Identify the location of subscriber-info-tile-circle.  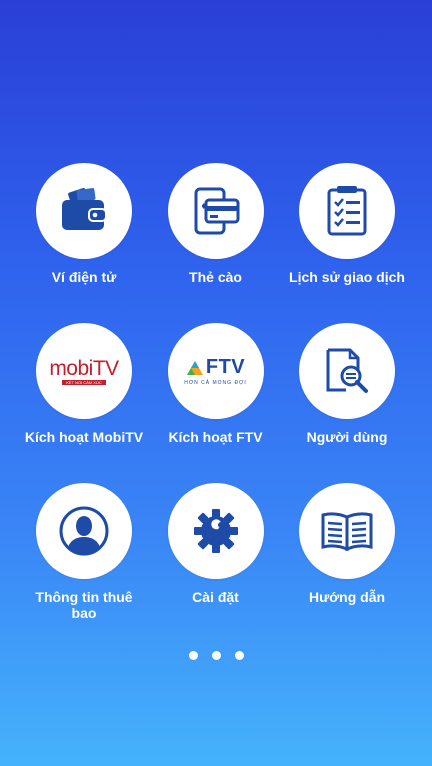
(84, 531).